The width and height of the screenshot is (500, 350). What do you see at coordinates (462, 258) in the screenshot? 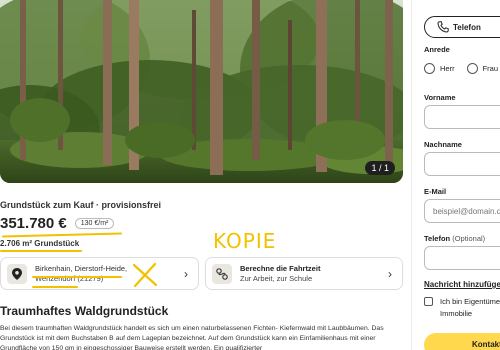
I see `phone-field` at bounding box center [462, 258].